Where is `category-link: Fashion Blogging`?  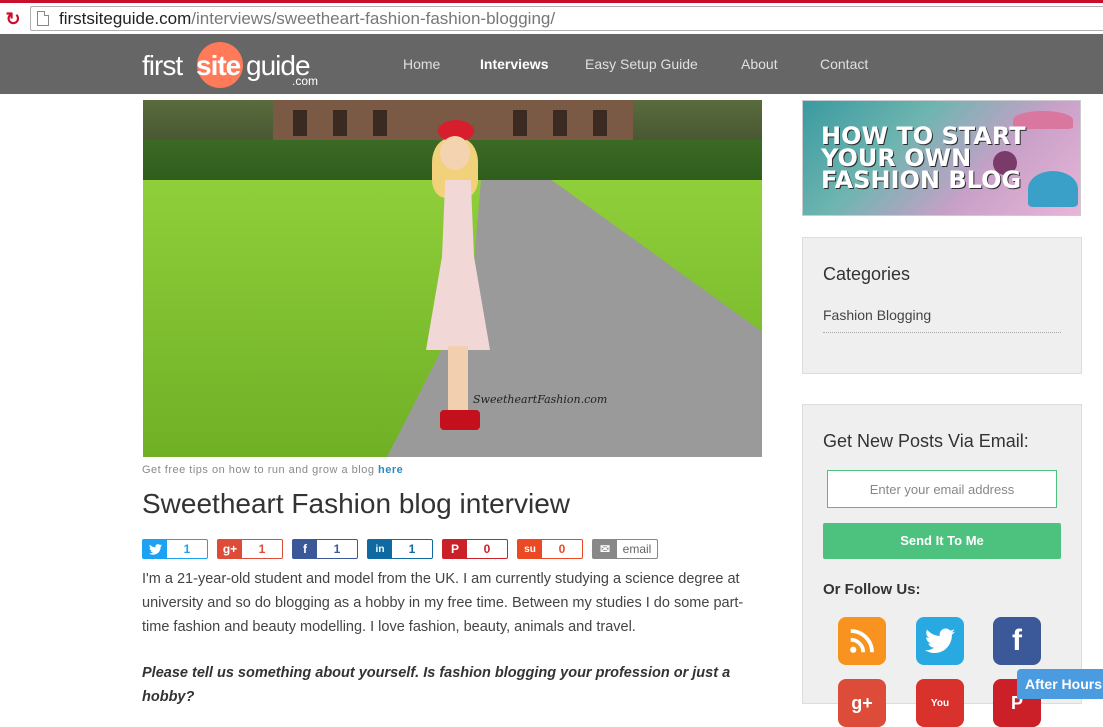
category-link: Fashion Blogging is located at coordinates (942, 320).